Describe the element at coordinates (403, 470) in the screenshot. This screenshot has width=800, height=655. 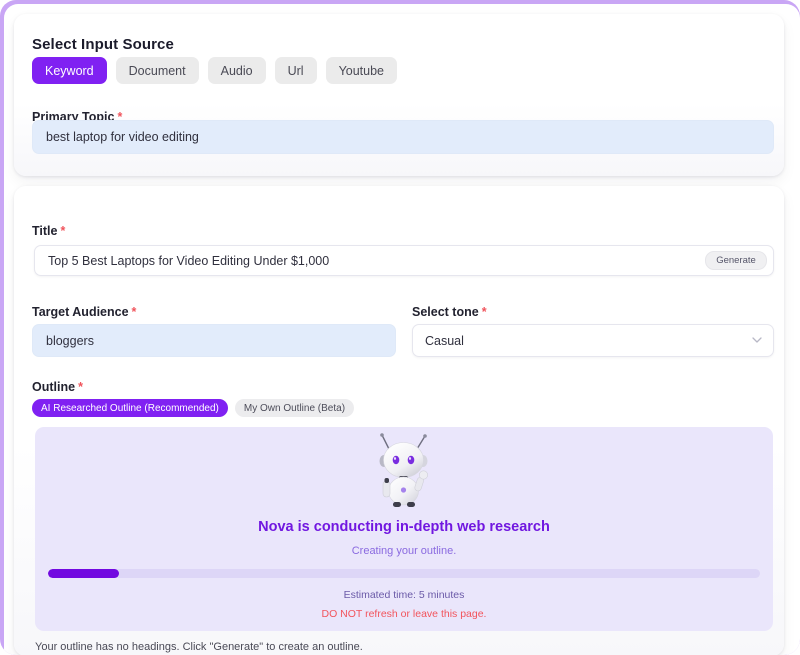
I see `robot-icon` at that location.